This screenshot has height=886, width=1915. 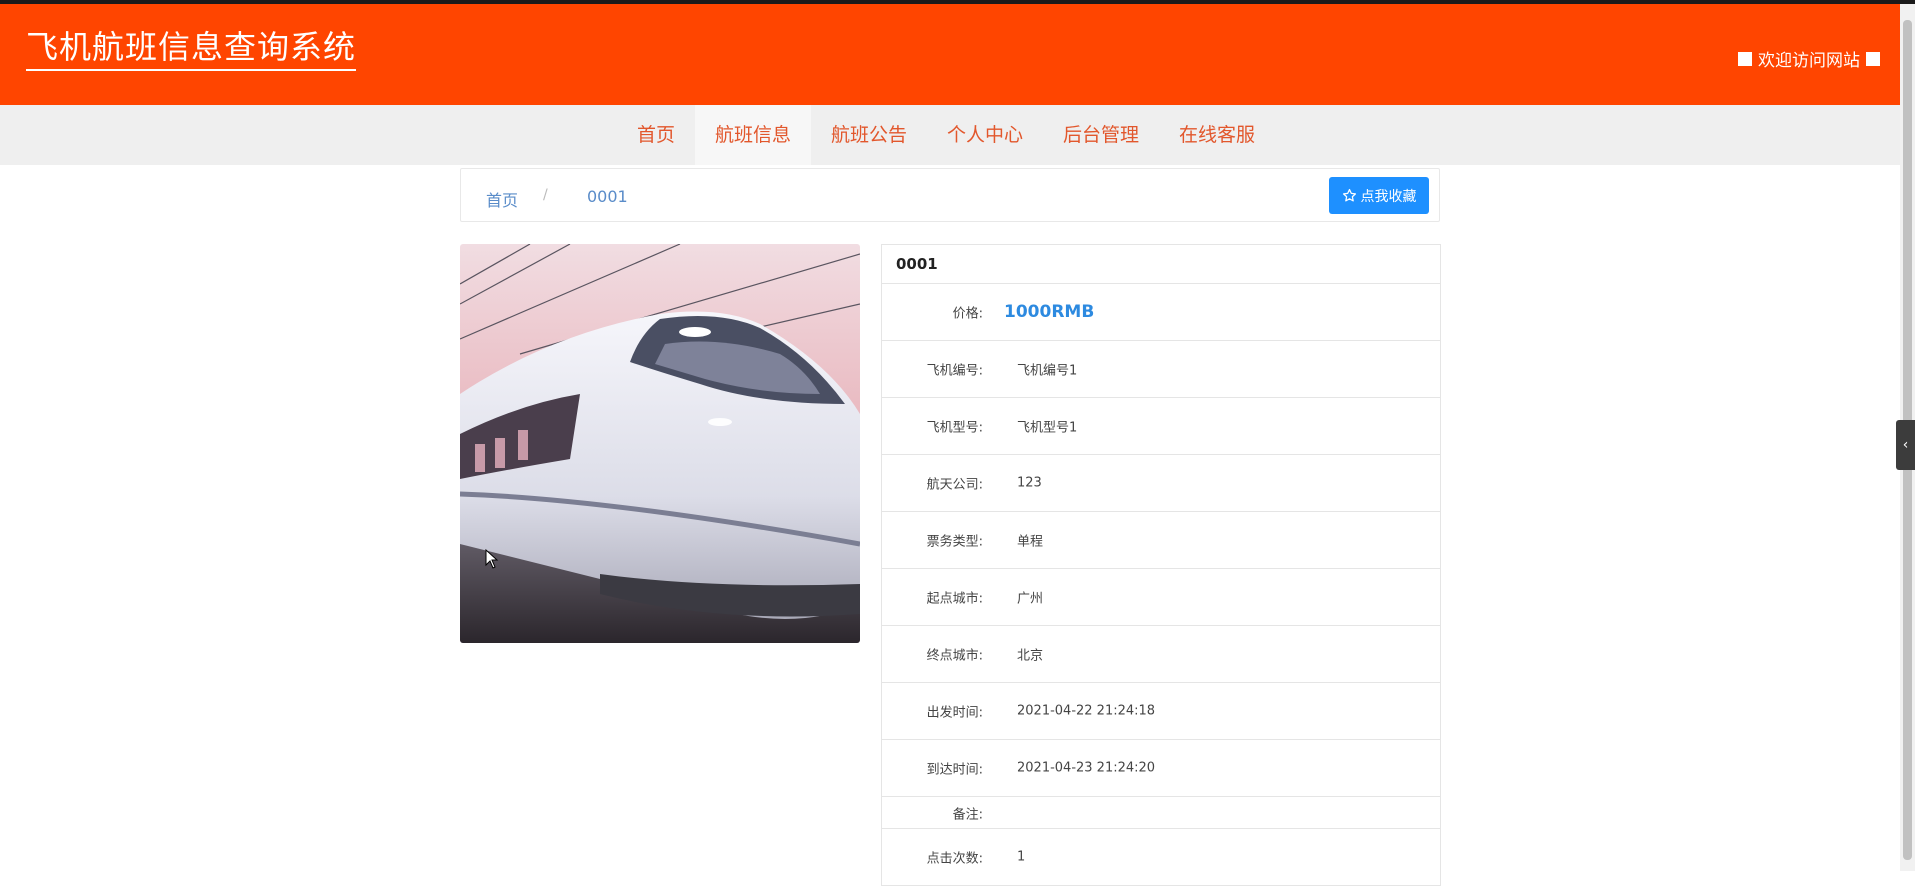 I want to click on detail-row: 航天公司: 123, so click(x=1161, y=483).